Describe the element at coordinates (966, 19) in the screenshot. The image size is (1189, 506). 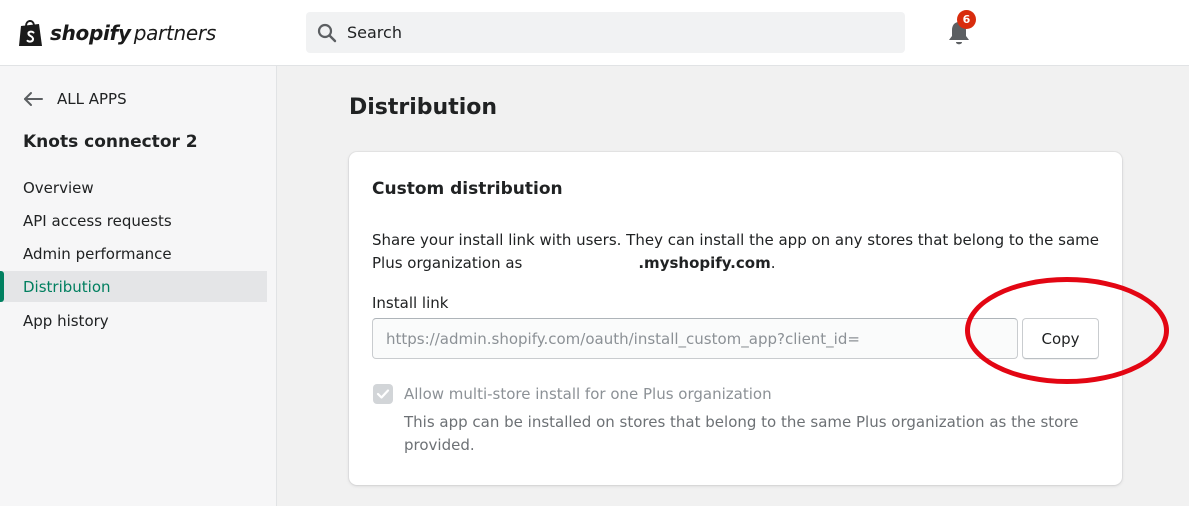
I see `notification-count-badge: 6` at that location.